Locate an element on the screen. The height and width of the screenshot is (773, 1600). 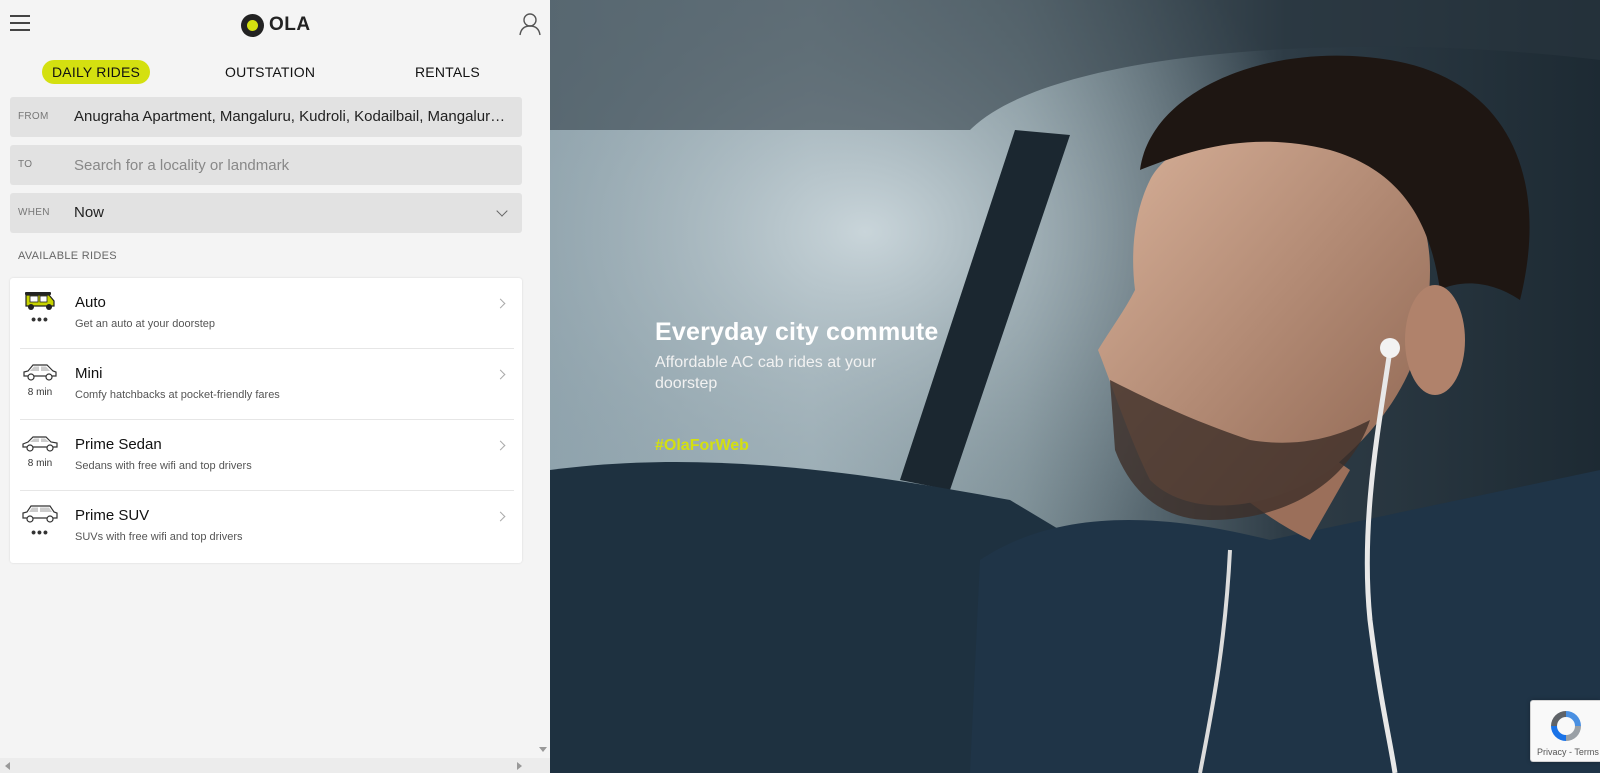
sedan-icon is located at coordinates (40, 444).